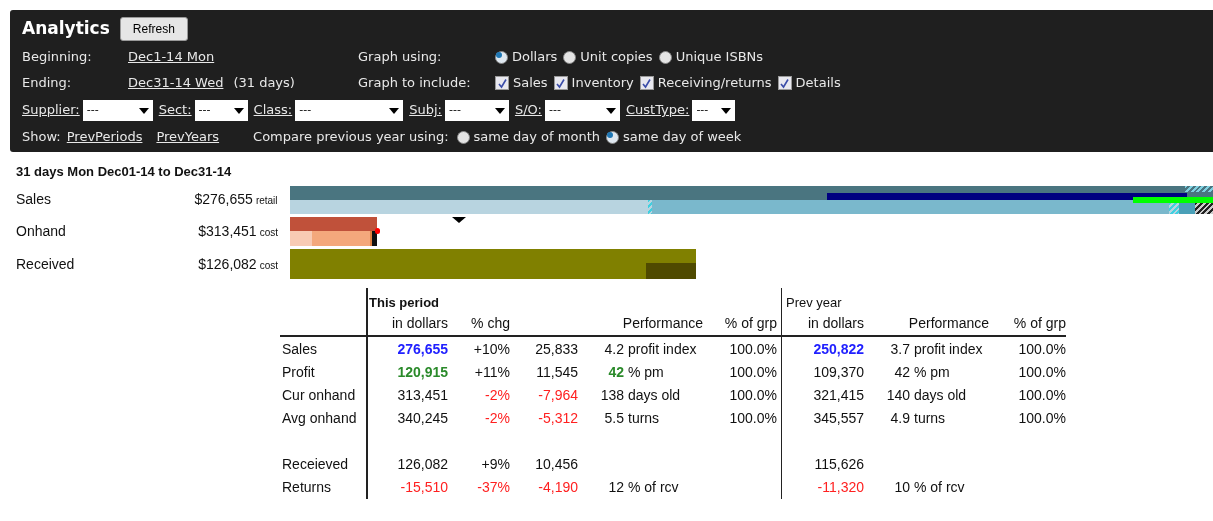 The image size is (1213, 521). What do you see at coordinates (556, 464) in the screenshot?
I see `table-cell-text: 10,456` at bounding box center [556, 464].